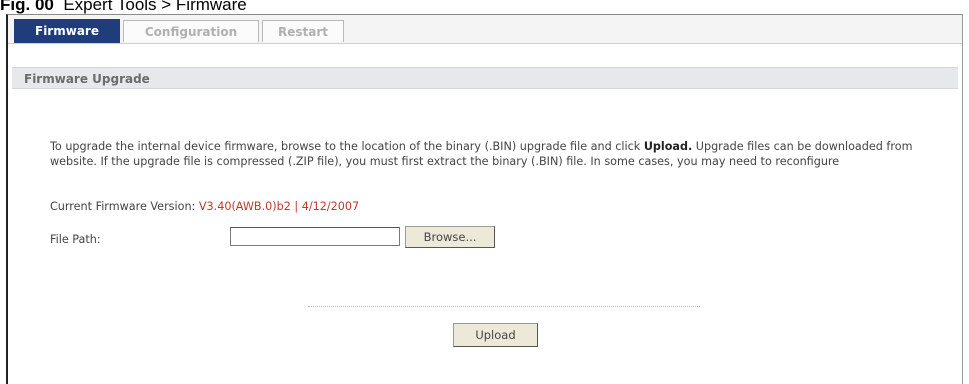 This screenshot has width=969, height=384. Describe the element at coordinates (485, 78) in the screenshot. I see `section-title: Firmware Upgrade` at that location.